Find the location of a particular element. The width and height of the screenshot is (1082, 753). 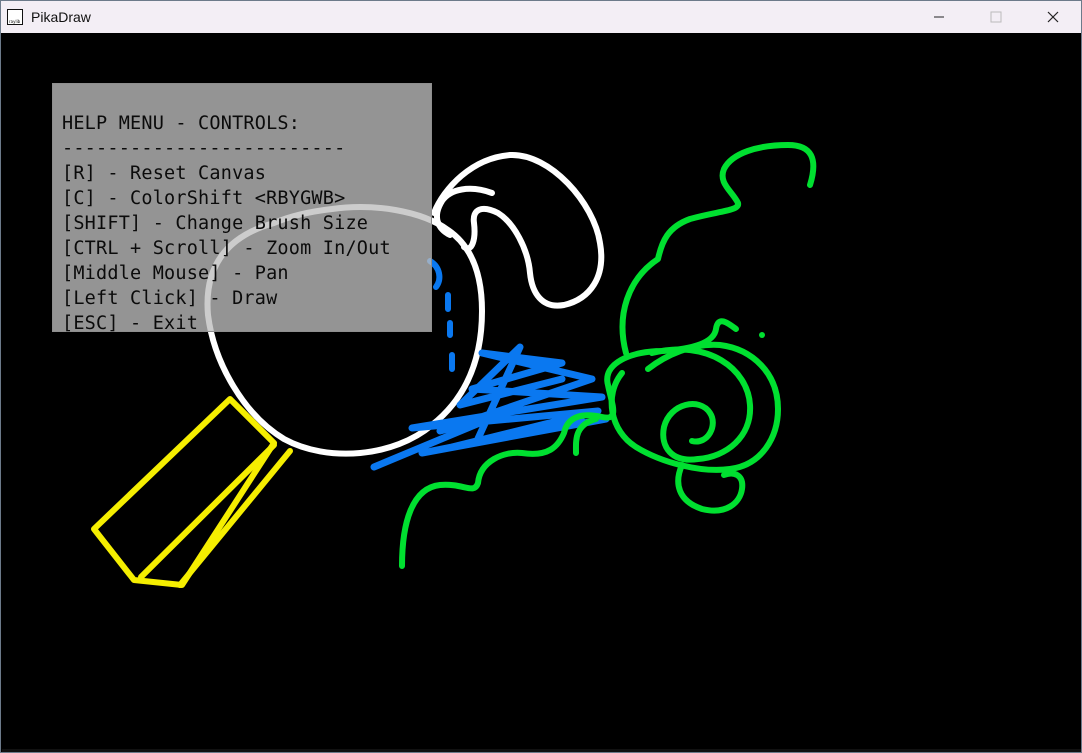

app-icon-label: raylib is located at coordinates (15, 21).